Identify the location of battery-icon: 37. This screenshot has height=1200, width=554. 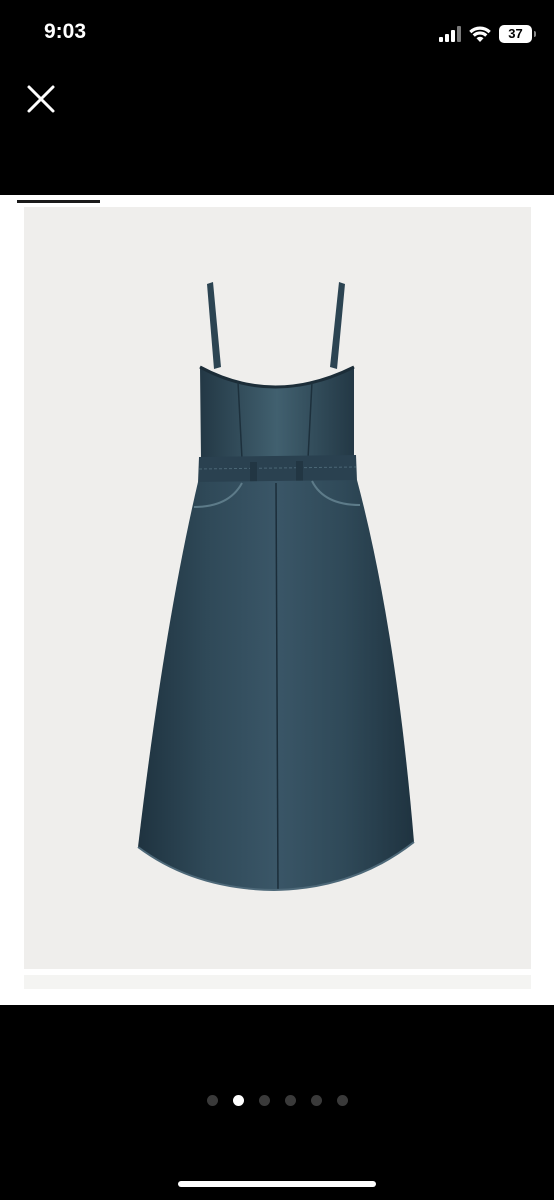
(517, 34).